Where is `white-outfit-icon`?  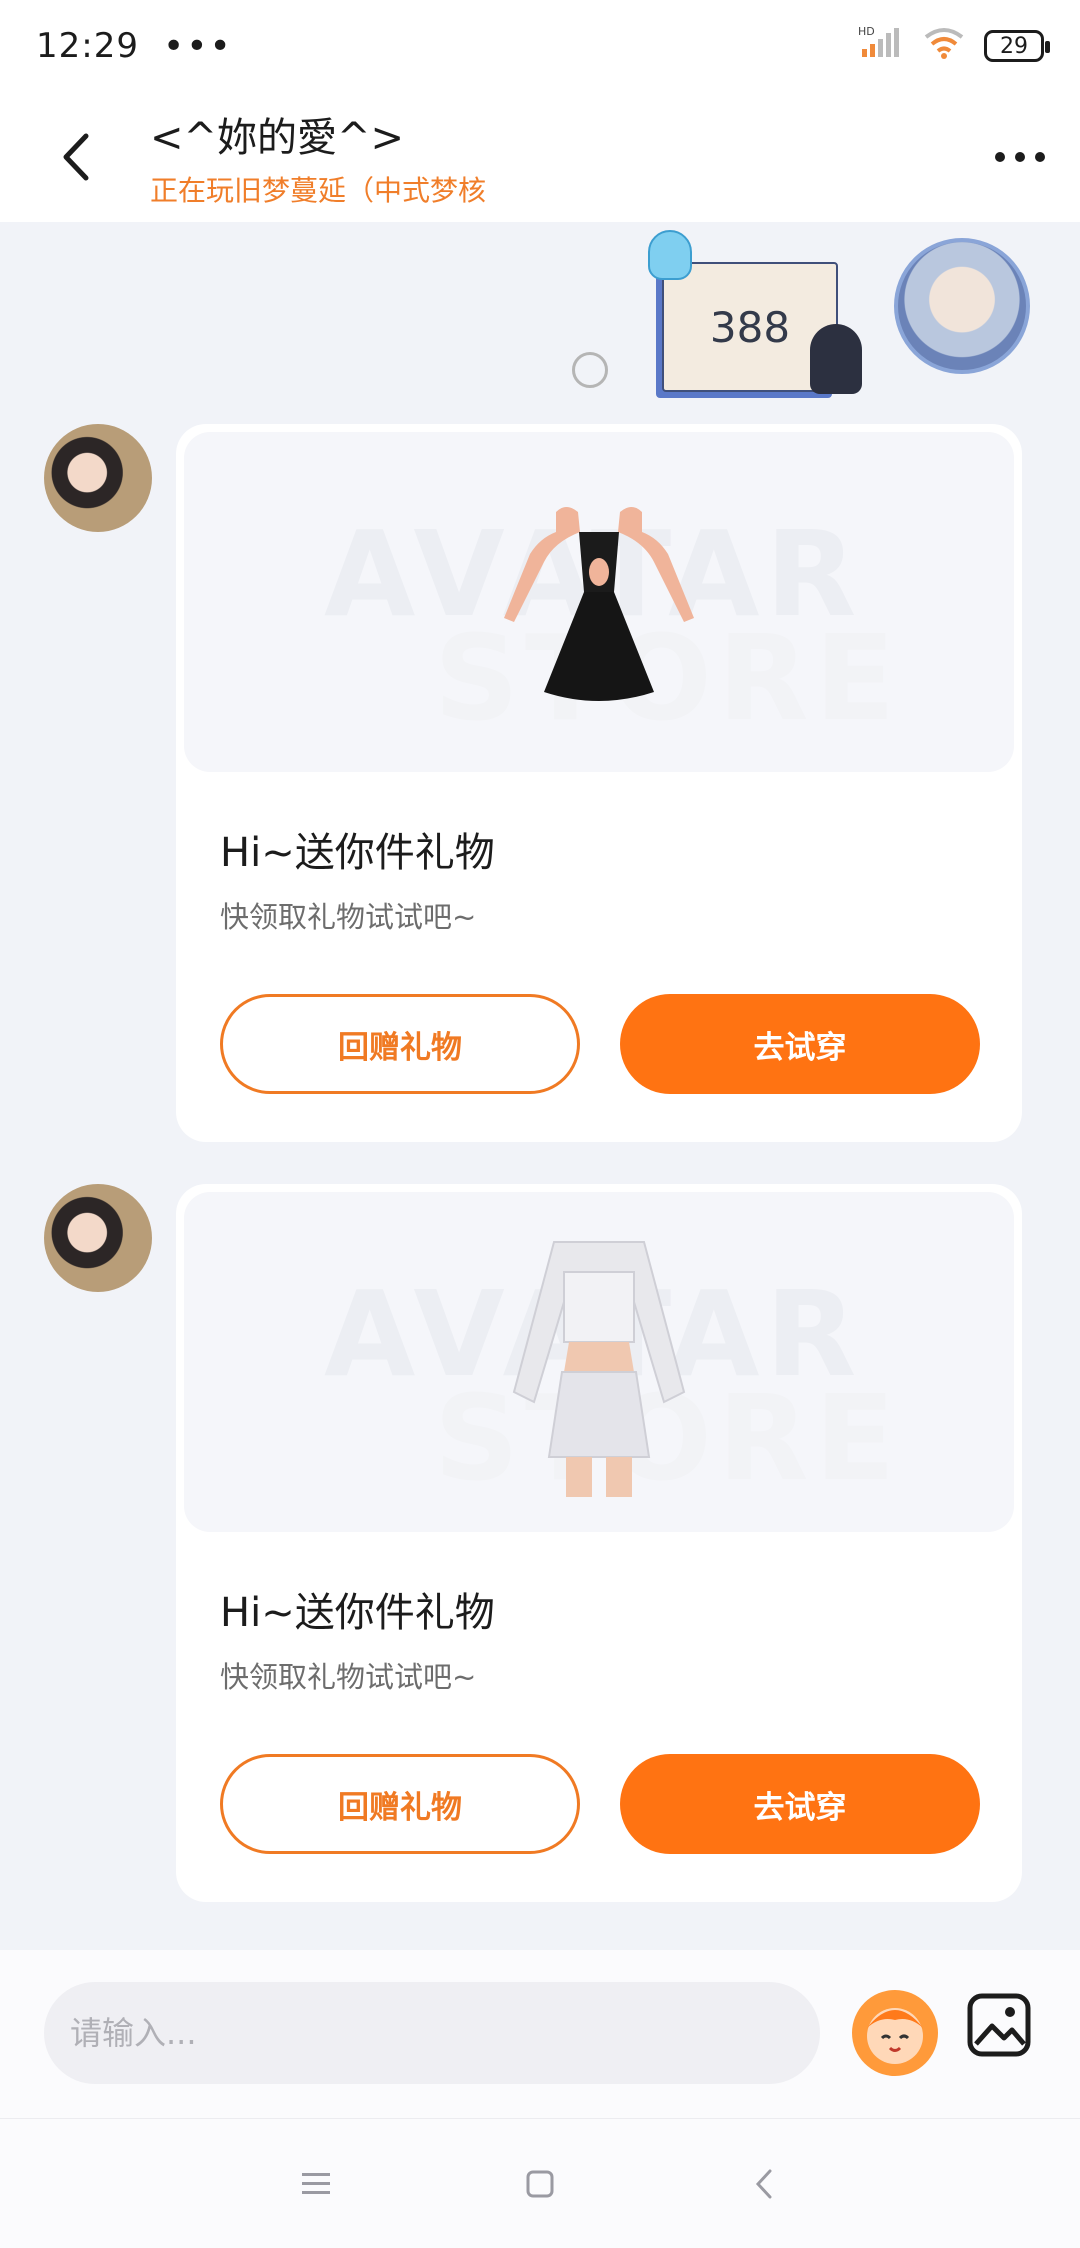
white-outfit-icon is located at coordinates (599, 1369).